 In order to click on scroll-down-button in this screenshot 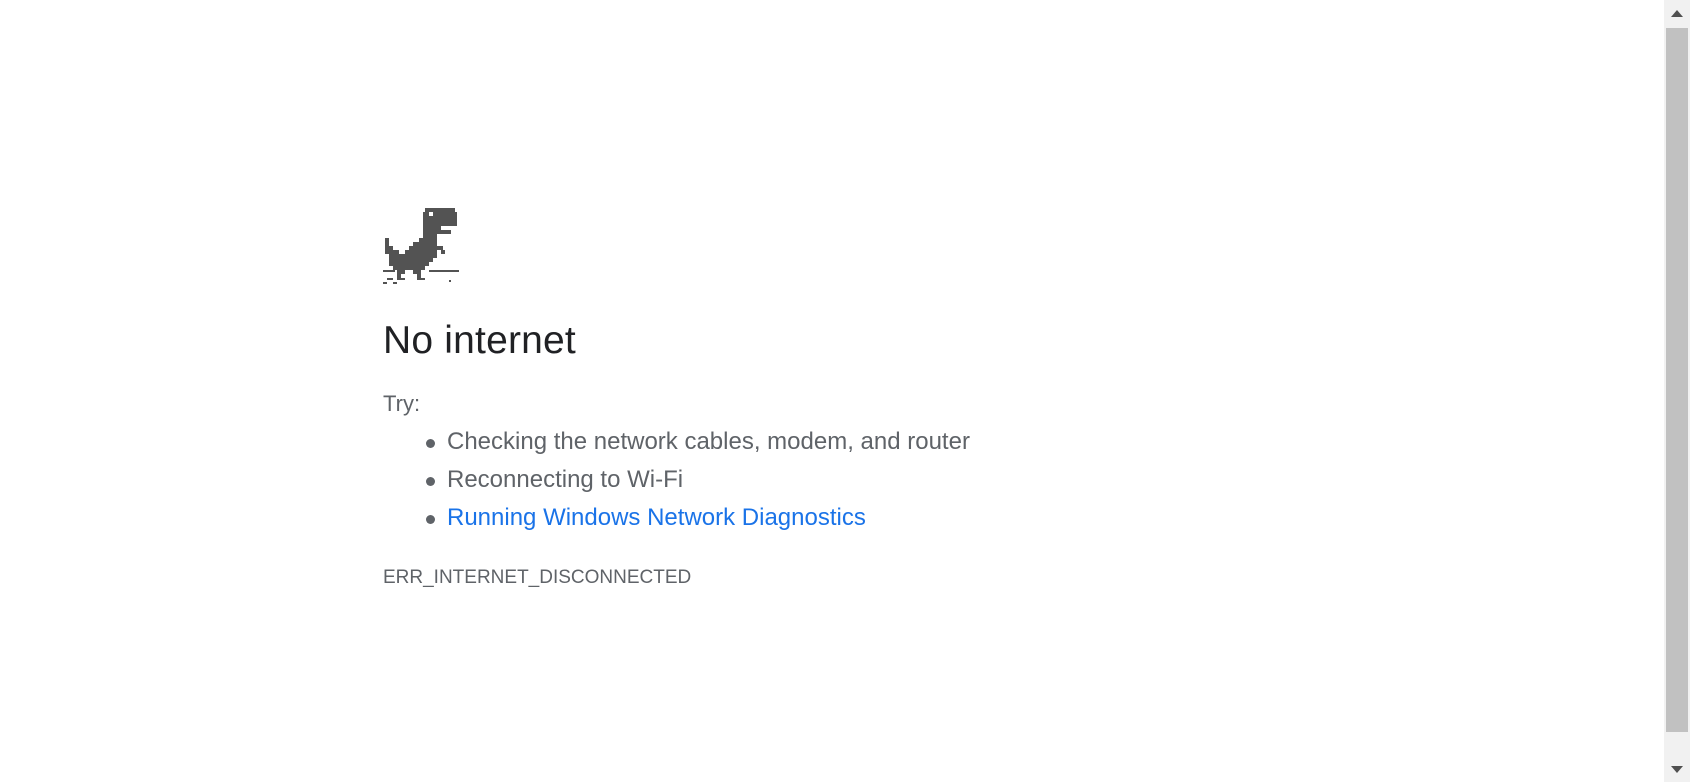, I will do `click(1677, 769)`.